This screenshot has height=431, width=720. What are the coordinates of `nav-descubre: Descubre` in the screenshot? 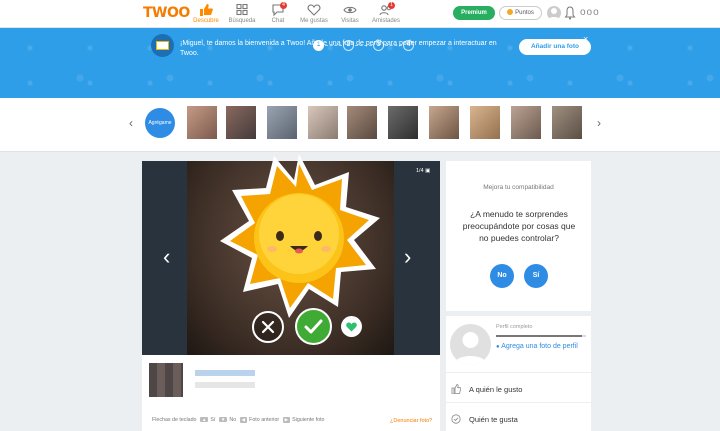 It's located at (206, 14).